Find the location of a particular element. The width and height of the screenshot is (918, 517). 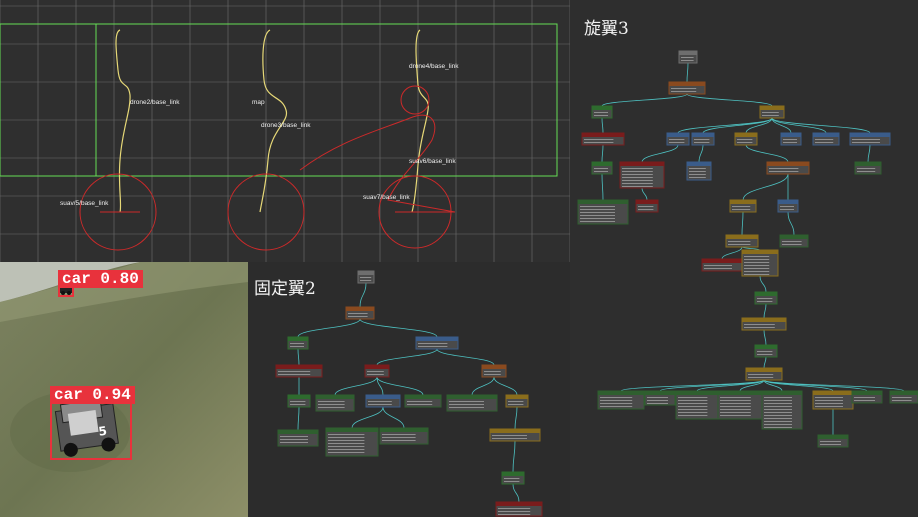

tf-label-drone3: drone3/base_link is located at coordinates (286, 125).